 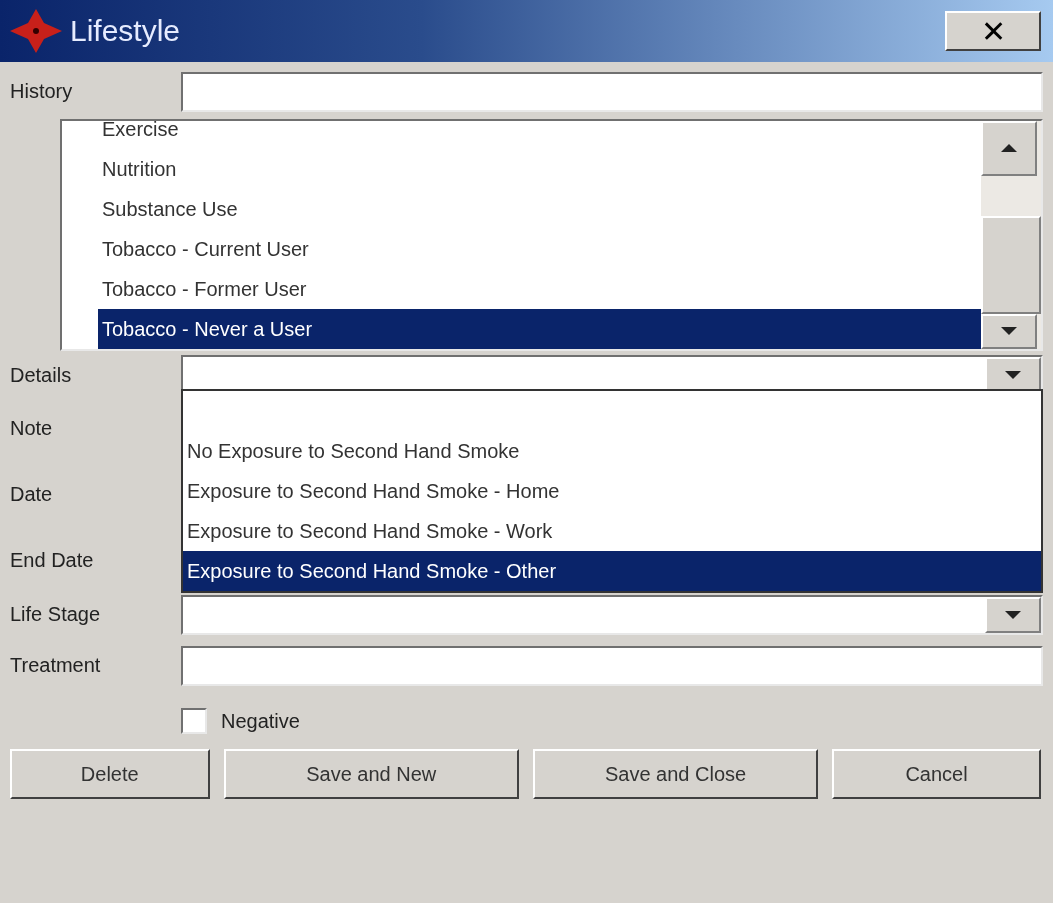 I want to click on dropdown-button, so click(x=1013, y=614).